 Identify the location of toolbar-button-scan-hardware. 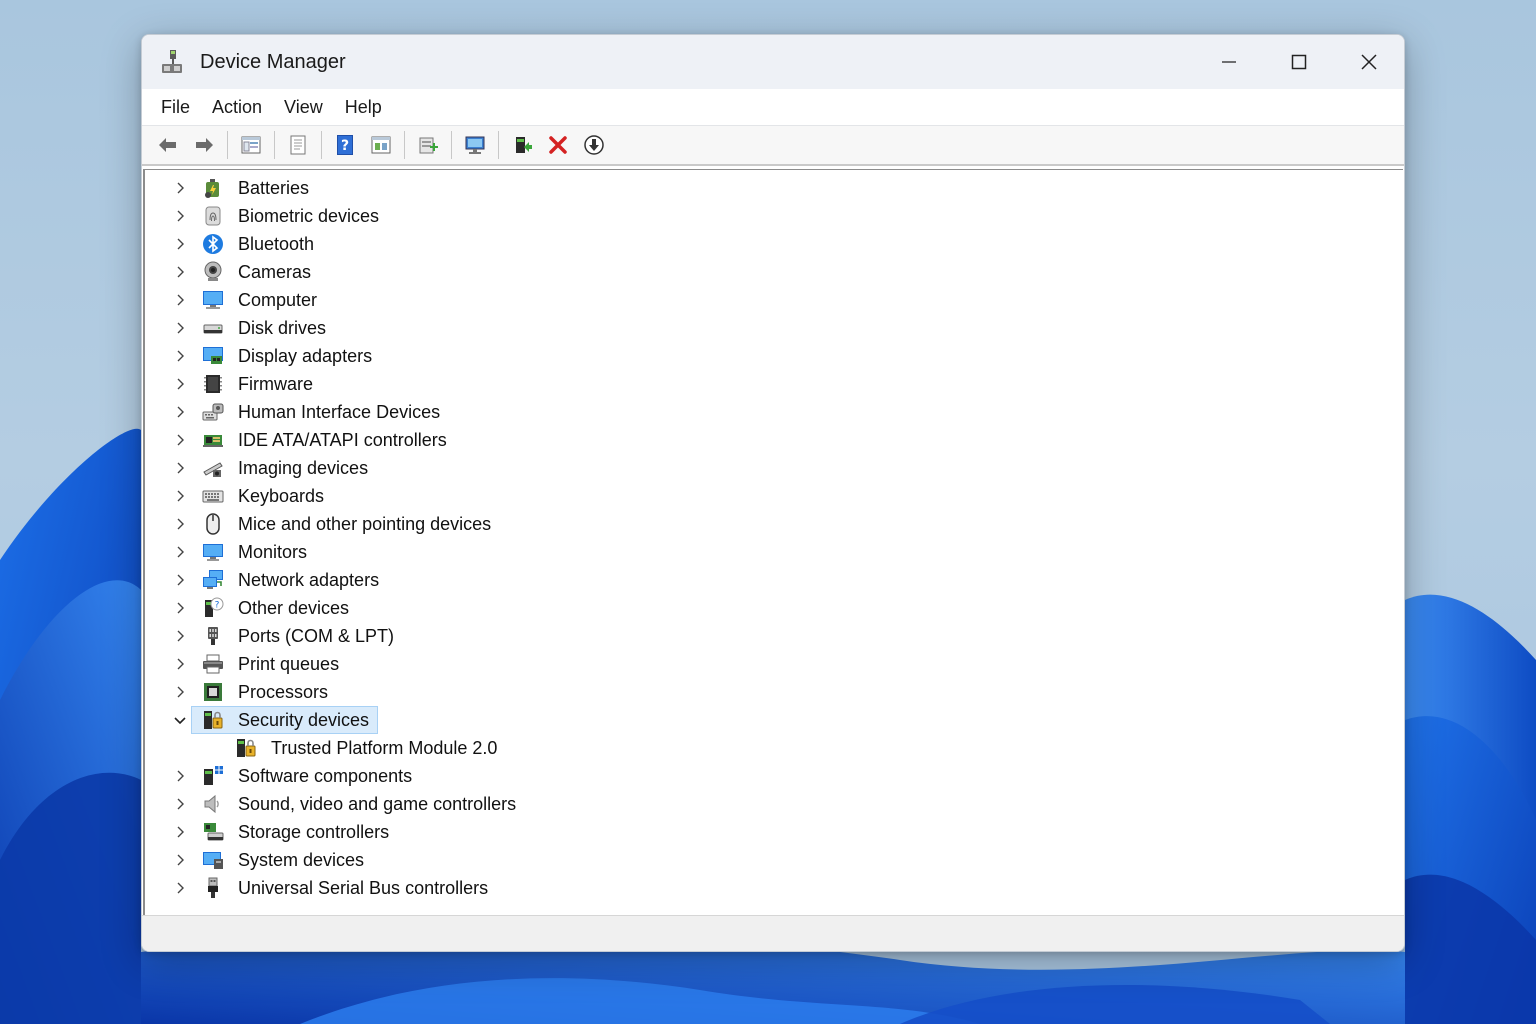
(475, 145).